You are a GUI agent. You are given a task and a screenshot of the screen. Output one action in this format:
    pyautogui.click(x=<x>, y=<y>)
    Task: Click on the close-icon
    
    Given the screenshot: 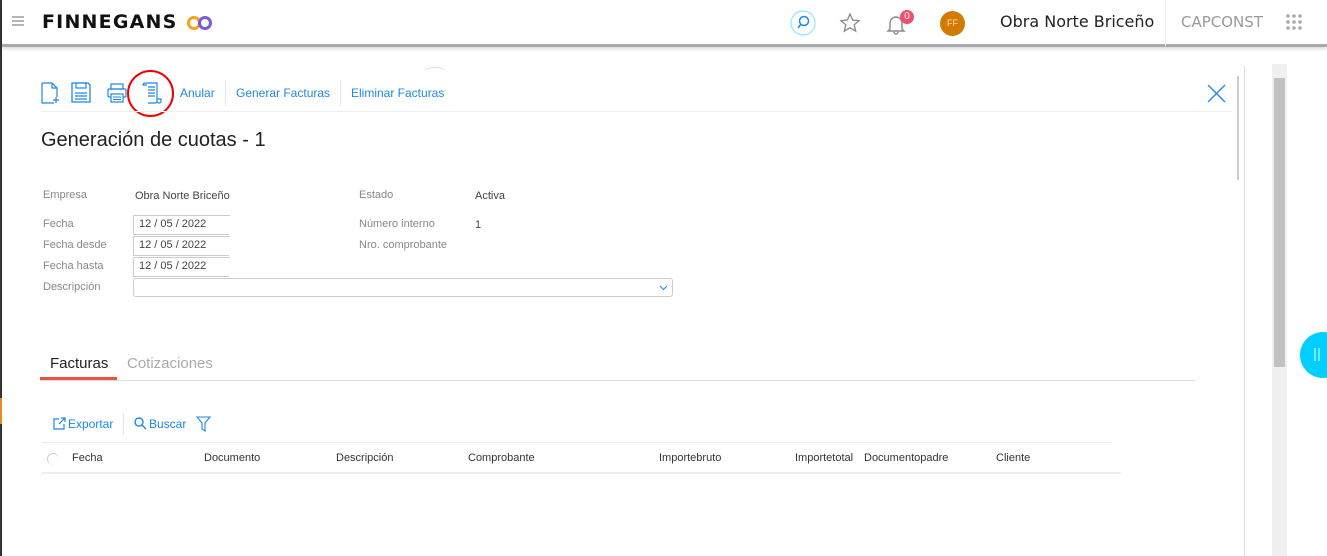 What is the action you would take?
    pyautogui.click(x=1216, y=93)
    